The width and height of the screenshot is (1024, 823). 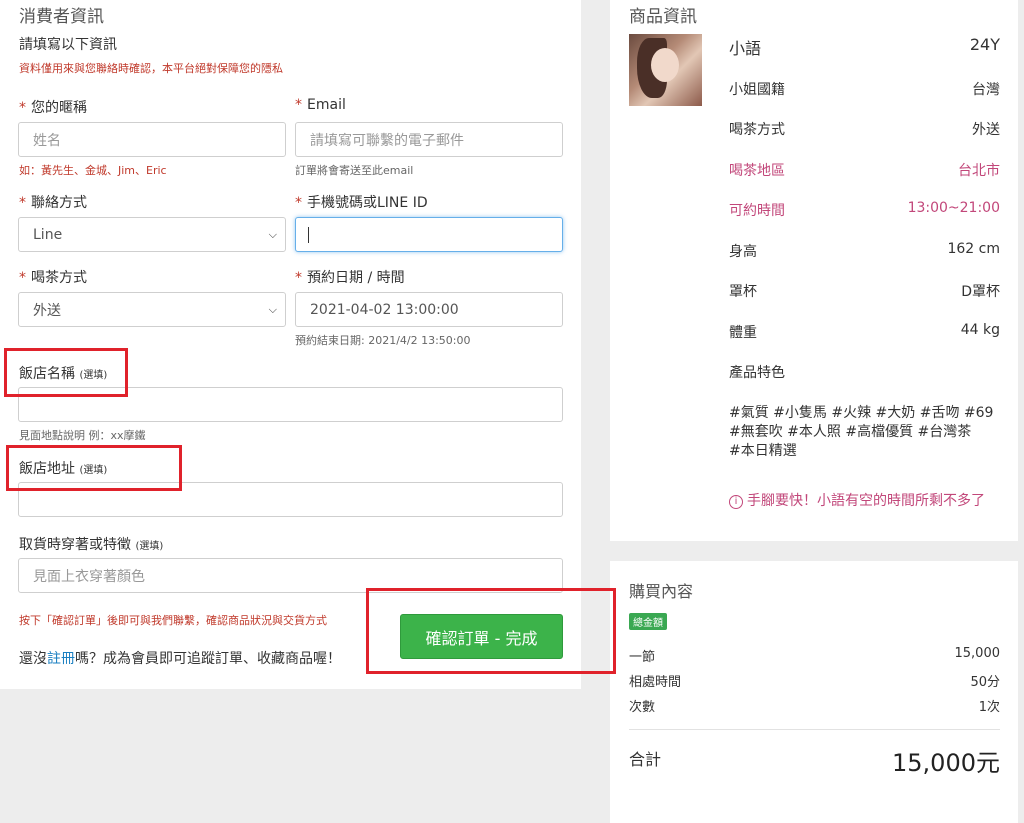 What do you see at coordinates (736, 502) in the screenshot?
I see `info-circle-icon: i` at bounding box center [736, 502].